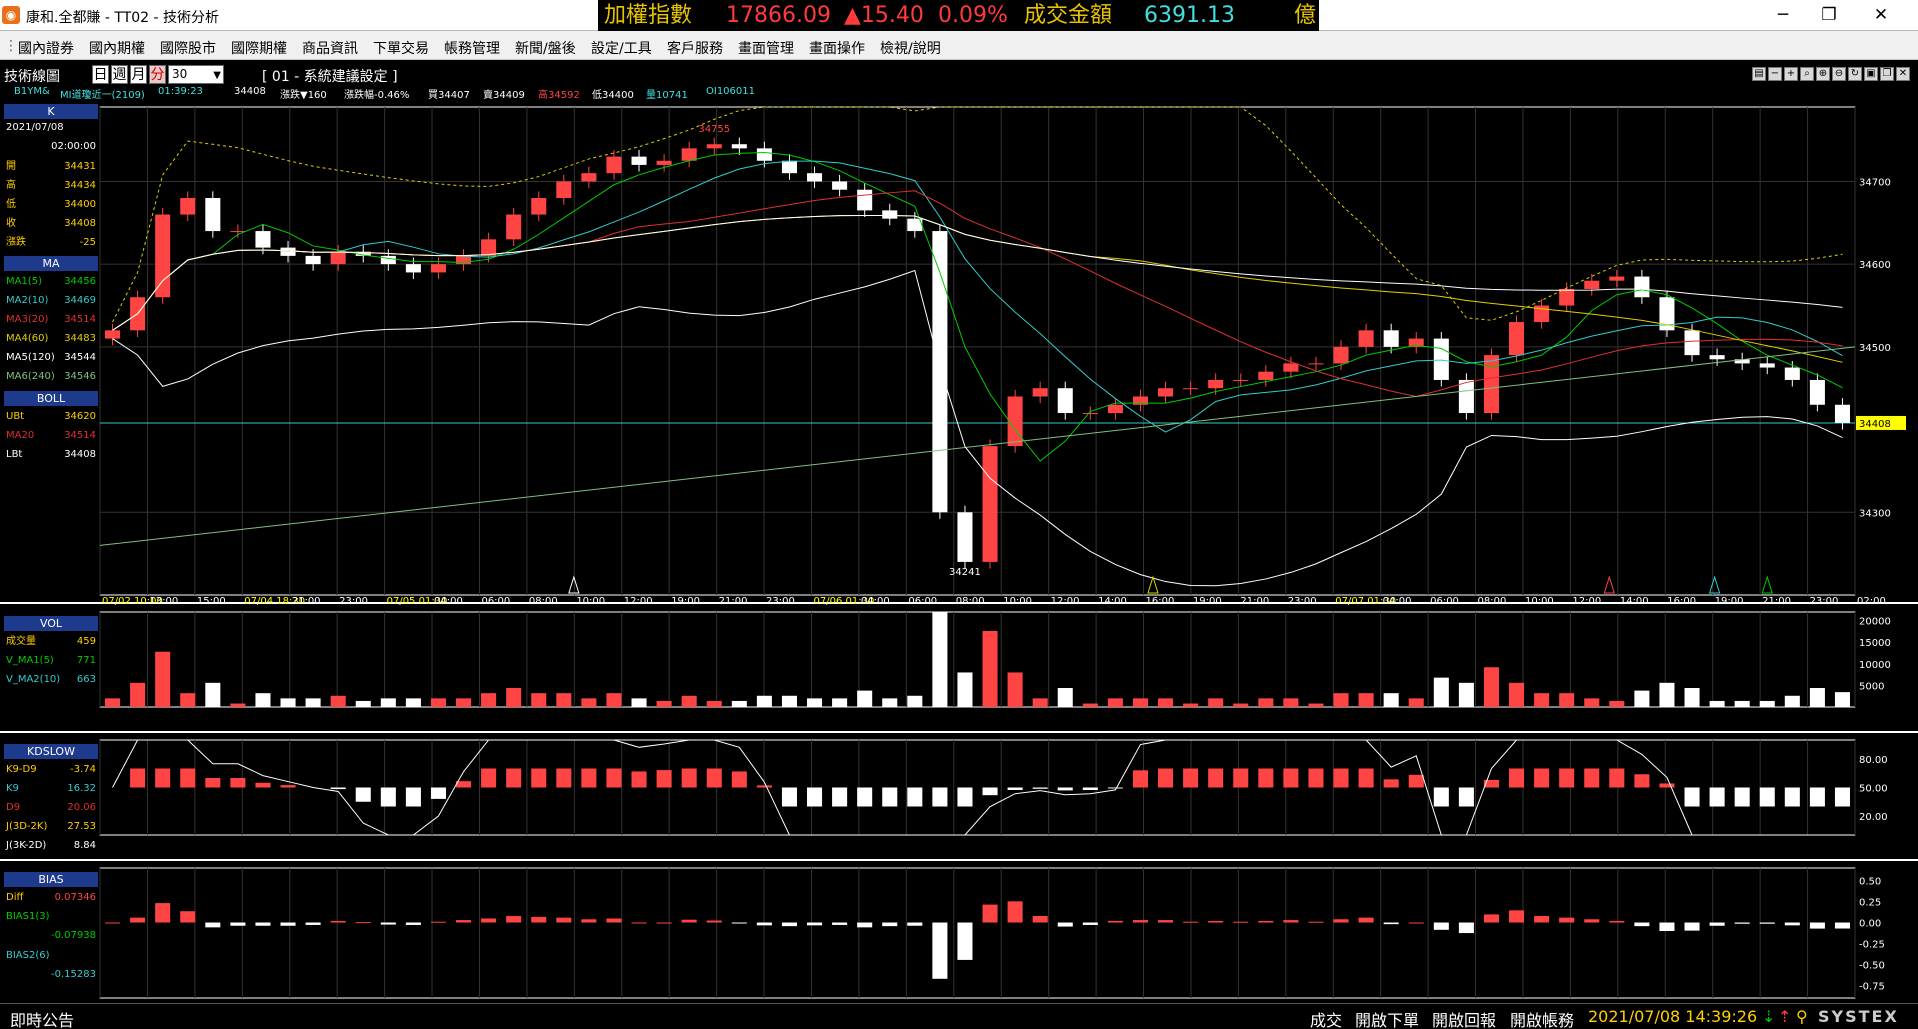  I want to click on period-week-button: 週, so click(119, 74).